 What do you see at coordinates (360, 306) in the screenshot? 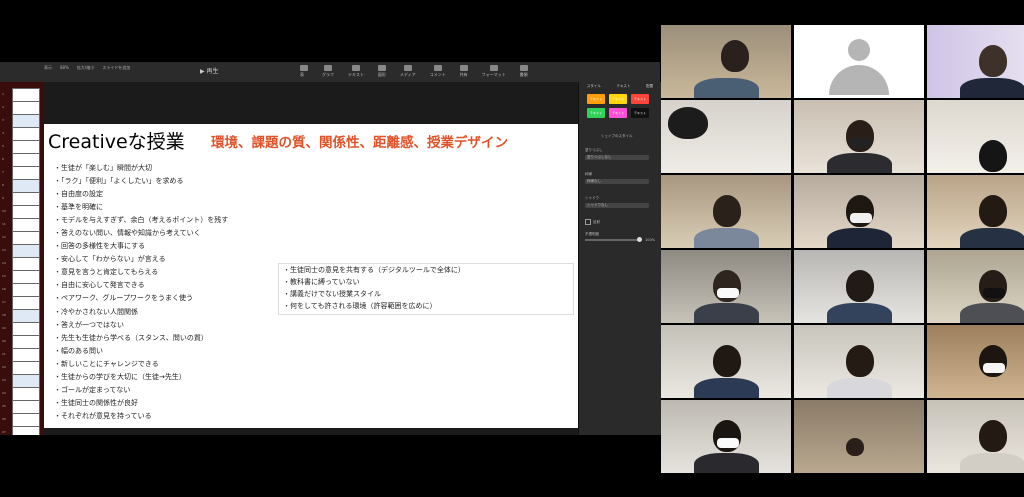
I see `box-list-item: ・何をしても許される環境（許容範囲を広めに）` at bounding box center [360, 306].